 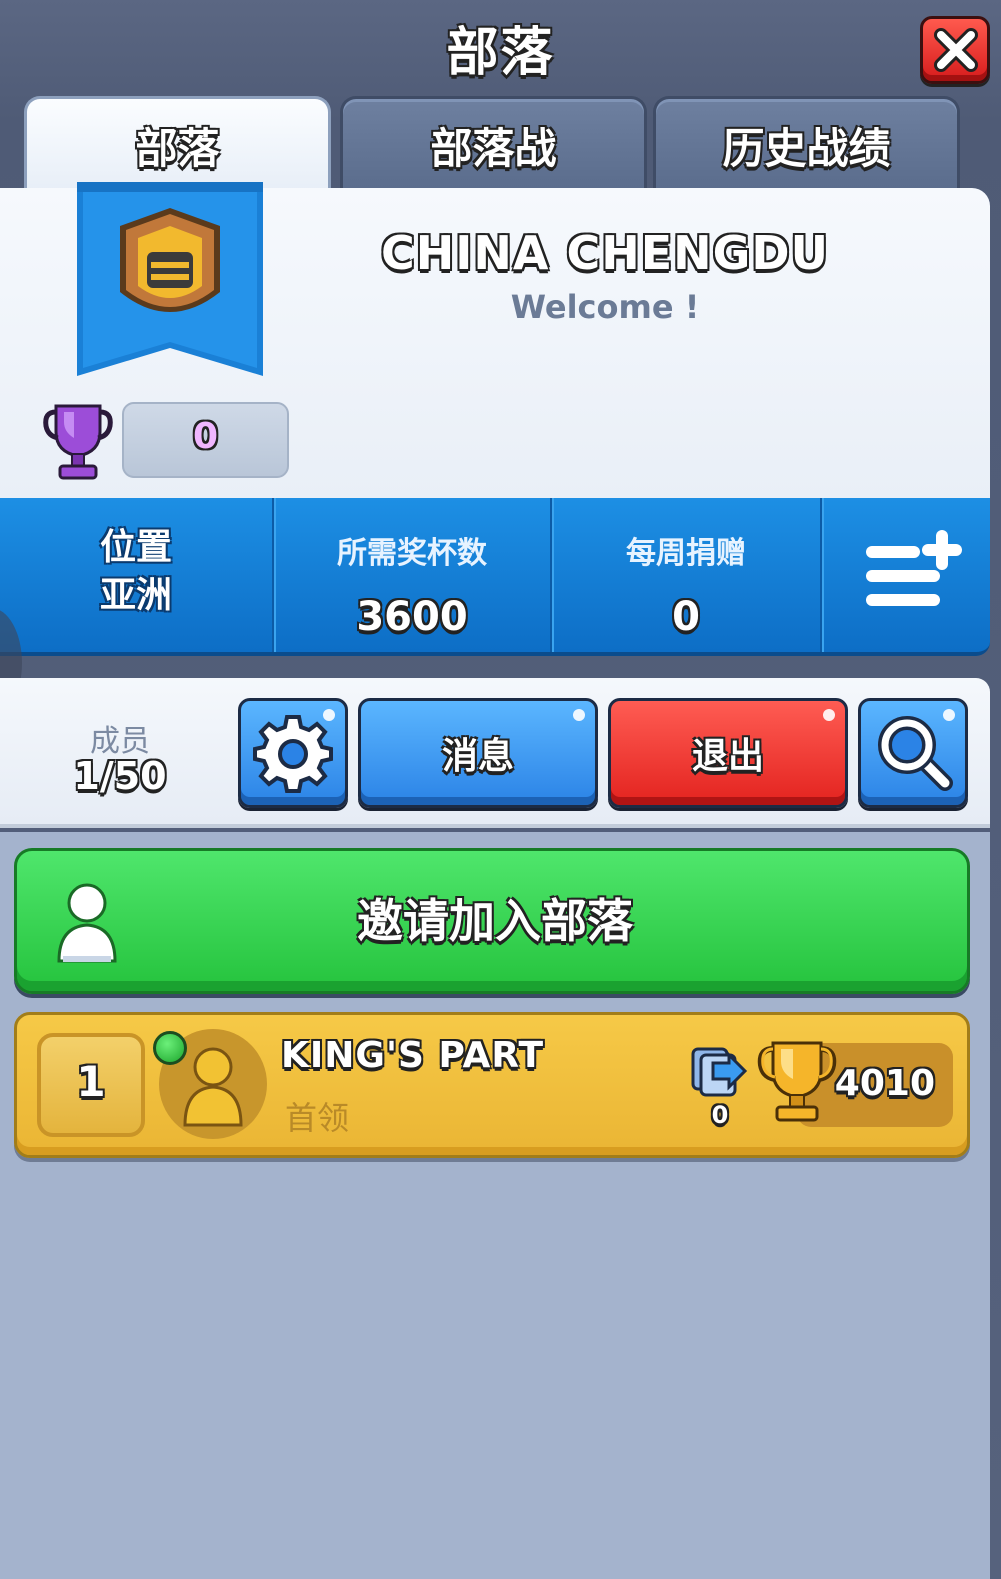 What do you see at coordinates (493, 144) in the screenshot?
I see `tab-clan-war: 部落战` at bounding box center [493, 144].